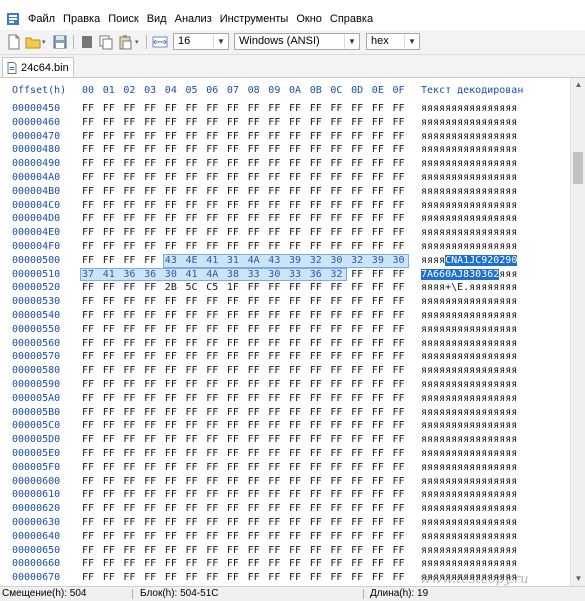 Image resolution: width=585 pixels, height=601 pixels. What do you see at coordinates (133, 275) in the screenshot?
I see `hex-byte: 36` at bounding box center [133, 275].